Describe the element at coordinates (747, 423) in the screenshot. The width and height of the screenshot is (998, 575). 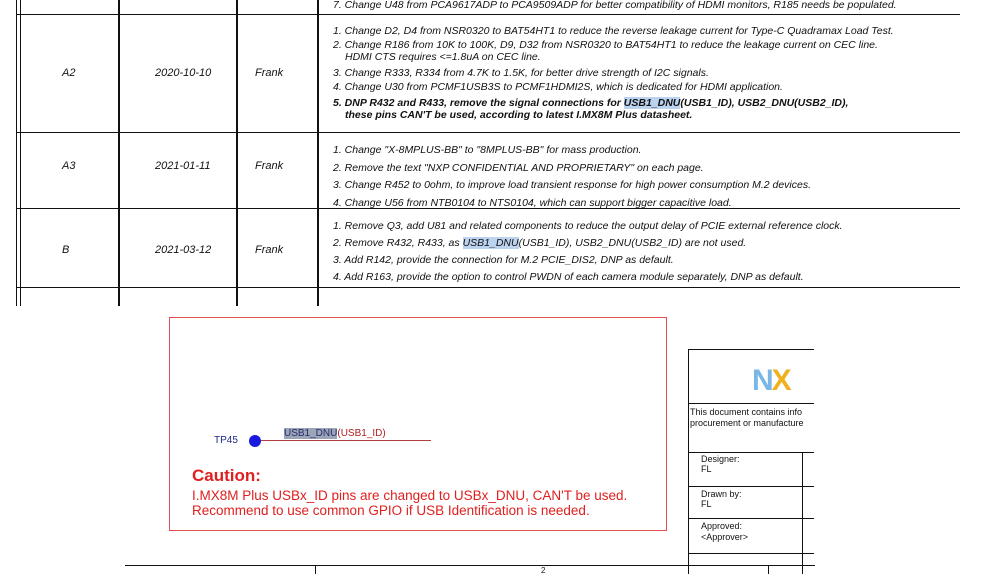
I see `info-text-line2: procurement or manufacture` at that location.